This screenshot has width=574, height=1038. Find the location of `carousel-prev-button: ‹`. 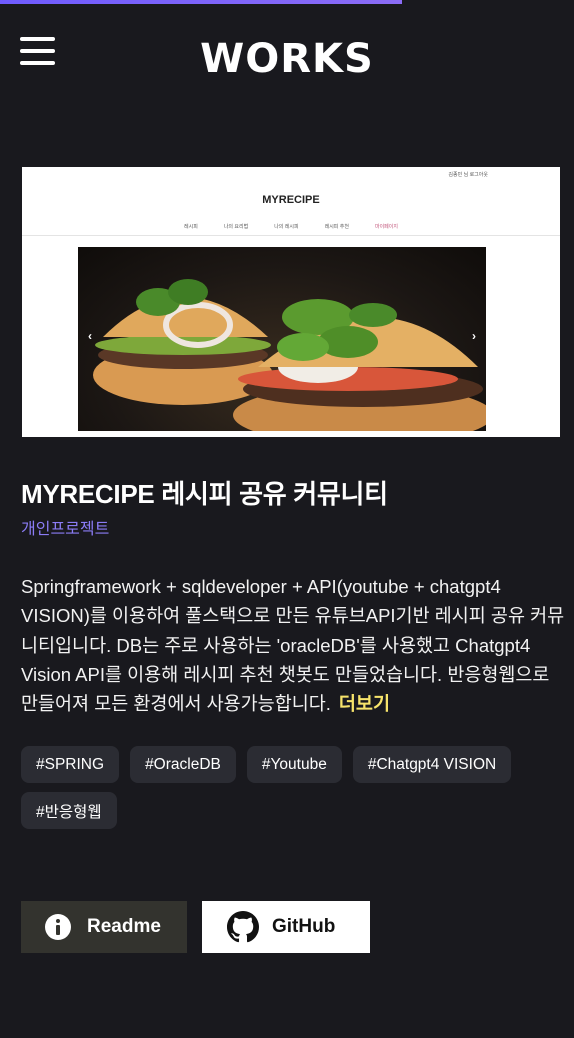

carousel-prev-button: ‹ is located at coordinates (90, 336).